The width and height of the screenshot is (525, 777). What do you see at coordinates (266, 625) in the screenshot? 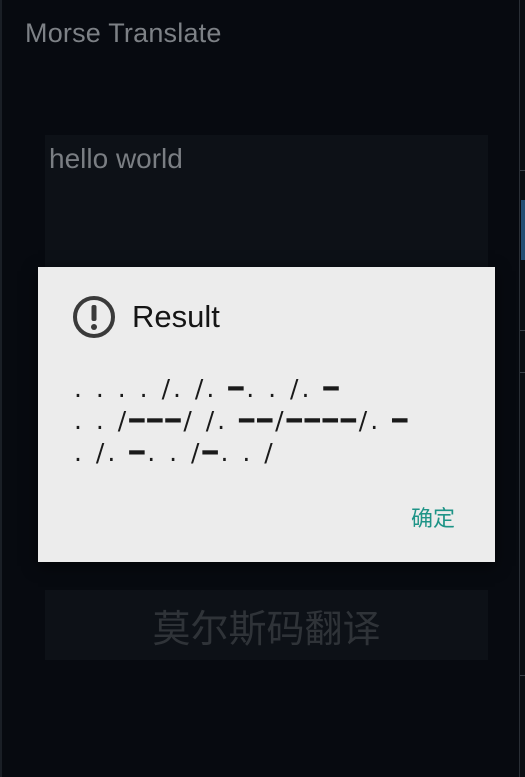
I see `translate-button: 莫尔斯码翻译` at bounding box center [266, 625].